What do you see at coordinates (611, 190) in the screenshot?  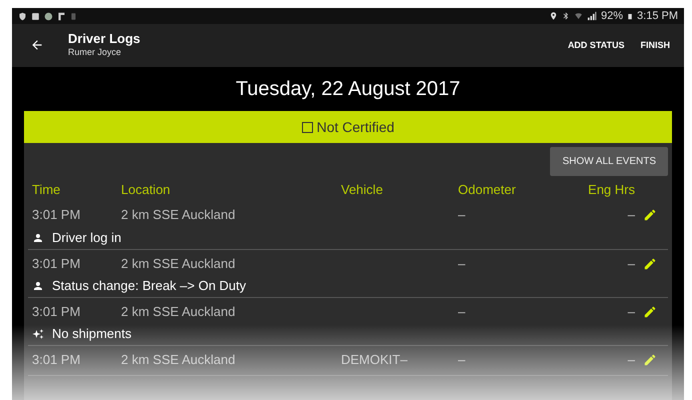 I see `column-header: Eng Hrs` at bounding box center [611, 190].